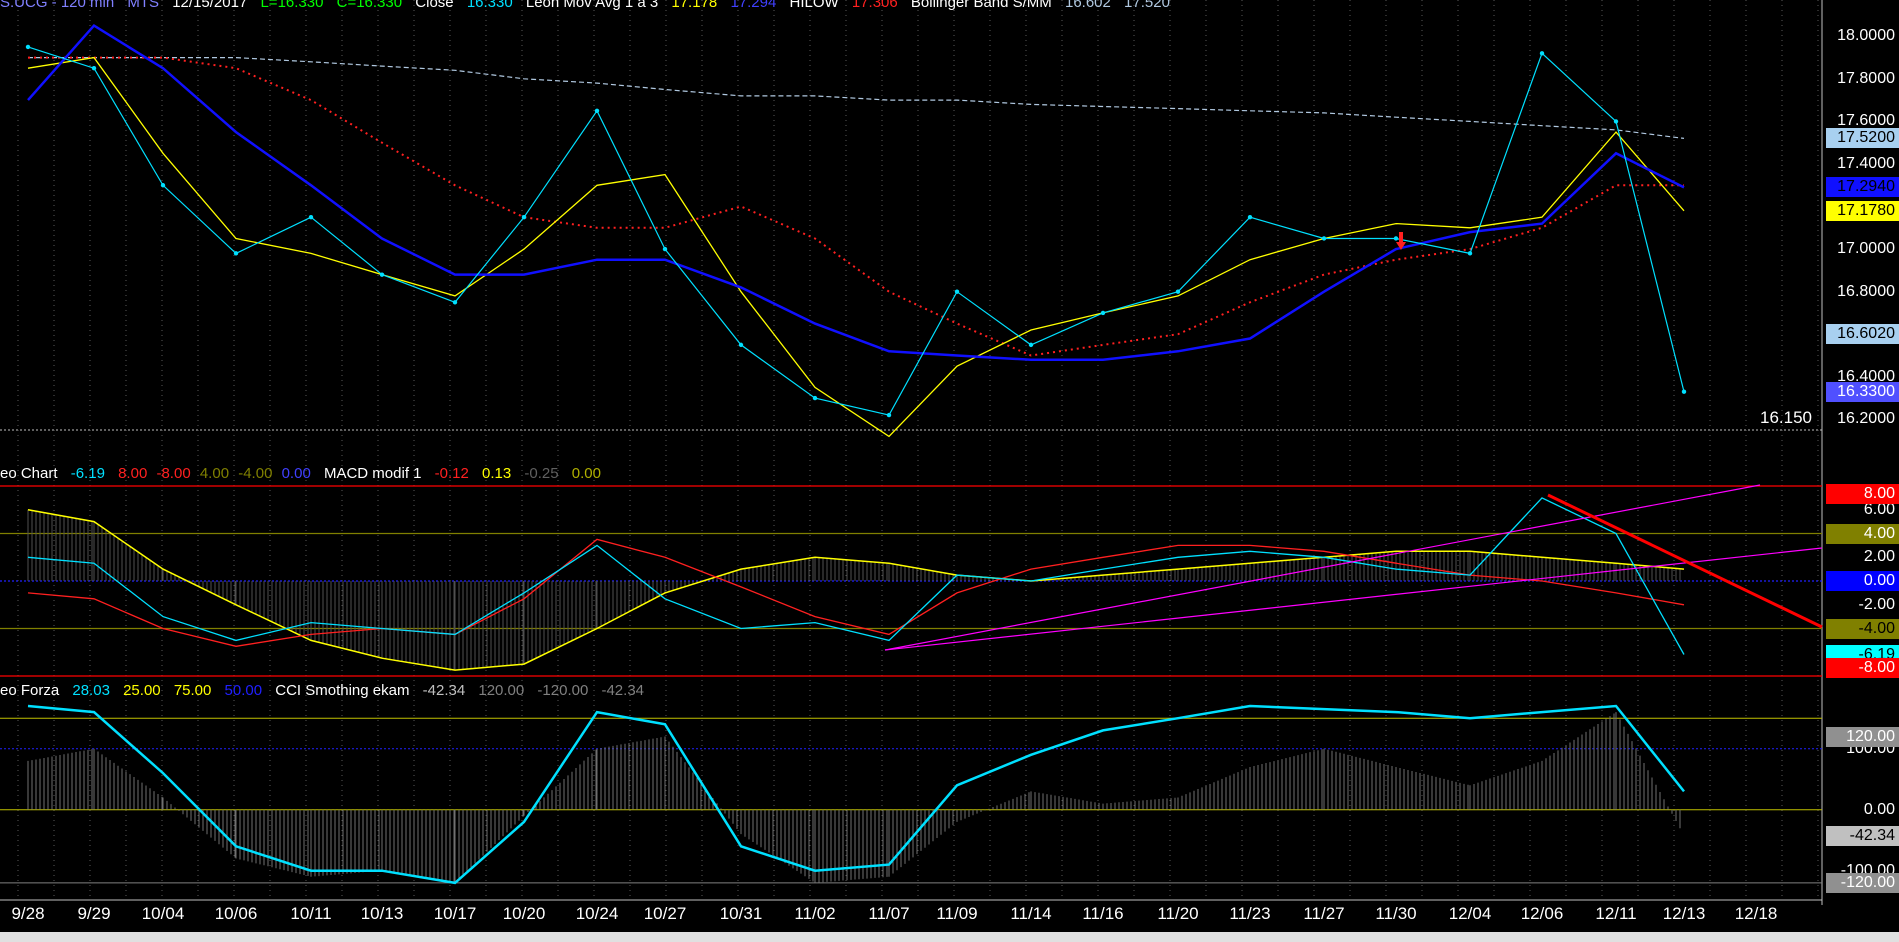 The width and height of the screenshot is (1899, 942). Describe the element at coordinates (1470, 913) in the screenshot. I see `x-axis-date-label: 12/04` at that location.